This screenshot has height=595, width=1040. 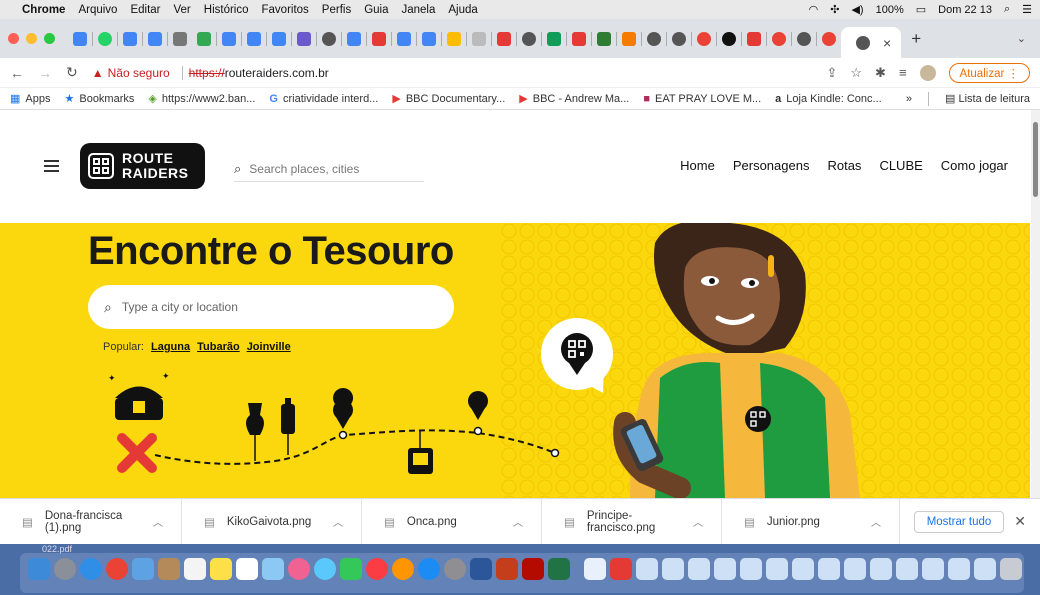 I want to click on close-icon: ✕, so click(x=1020, y=521).